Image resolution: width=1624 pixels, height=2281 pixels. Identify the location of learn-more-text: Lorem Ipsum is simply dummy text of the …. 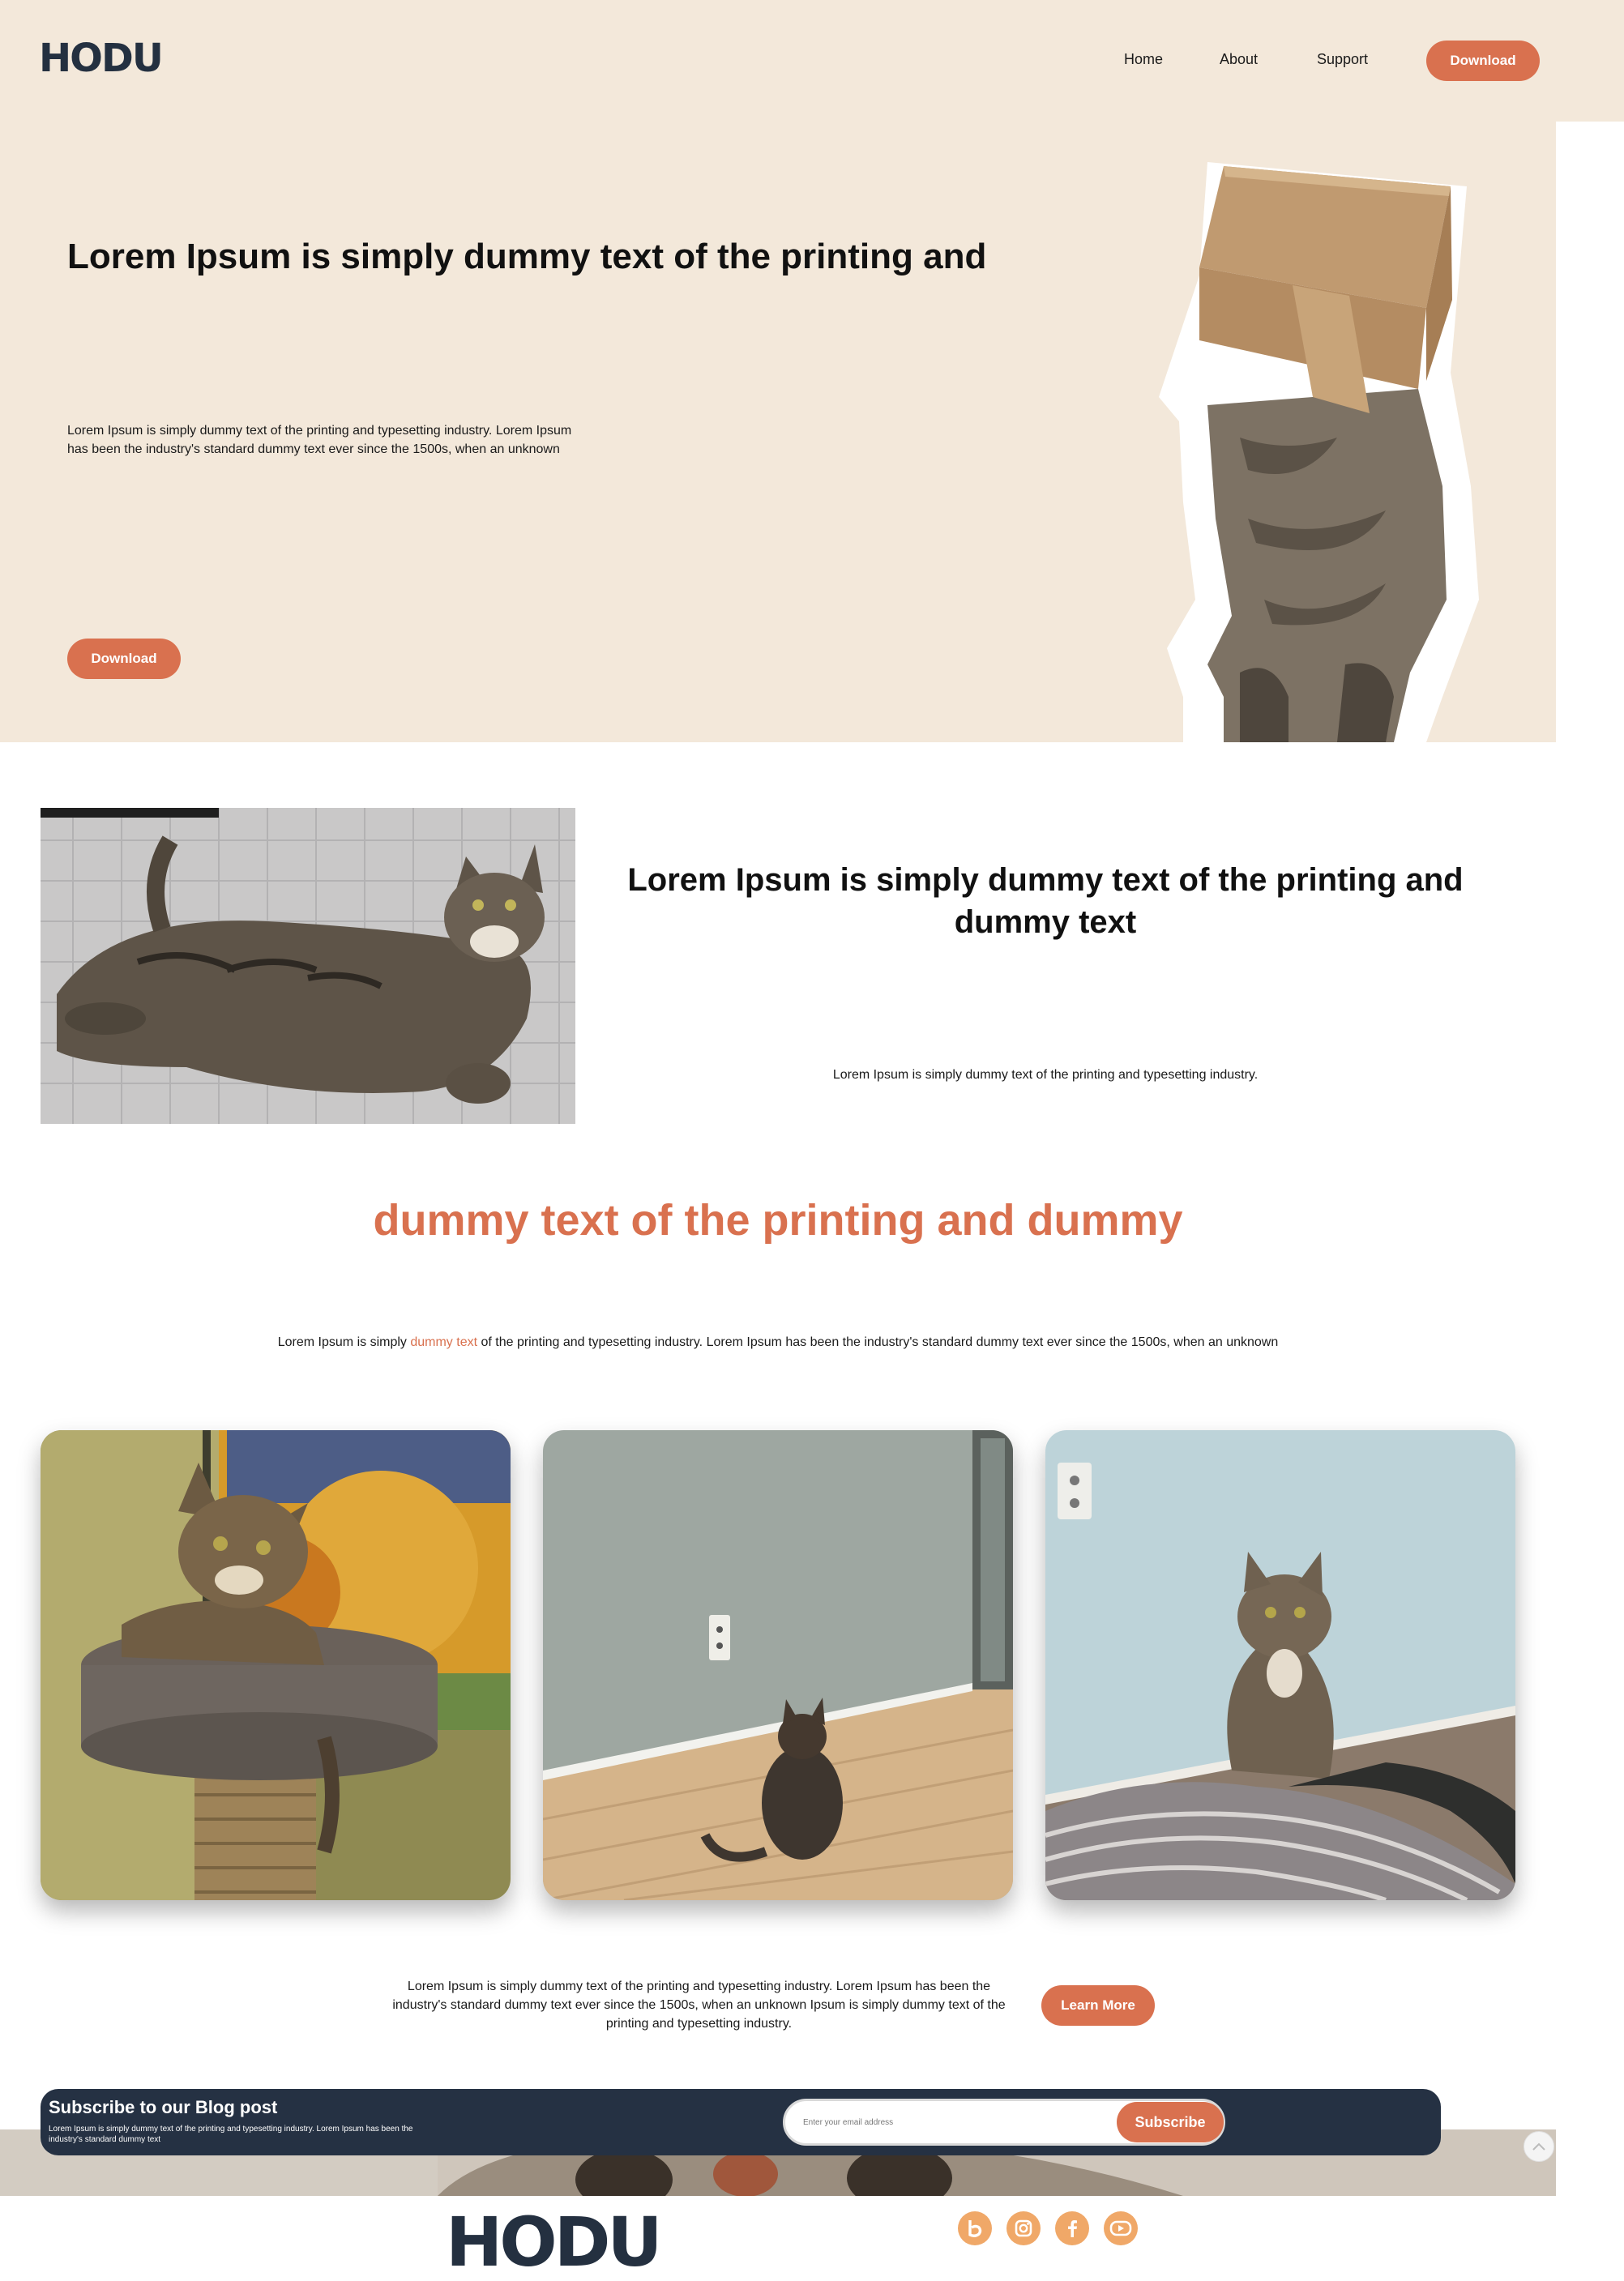
(699, 2005).